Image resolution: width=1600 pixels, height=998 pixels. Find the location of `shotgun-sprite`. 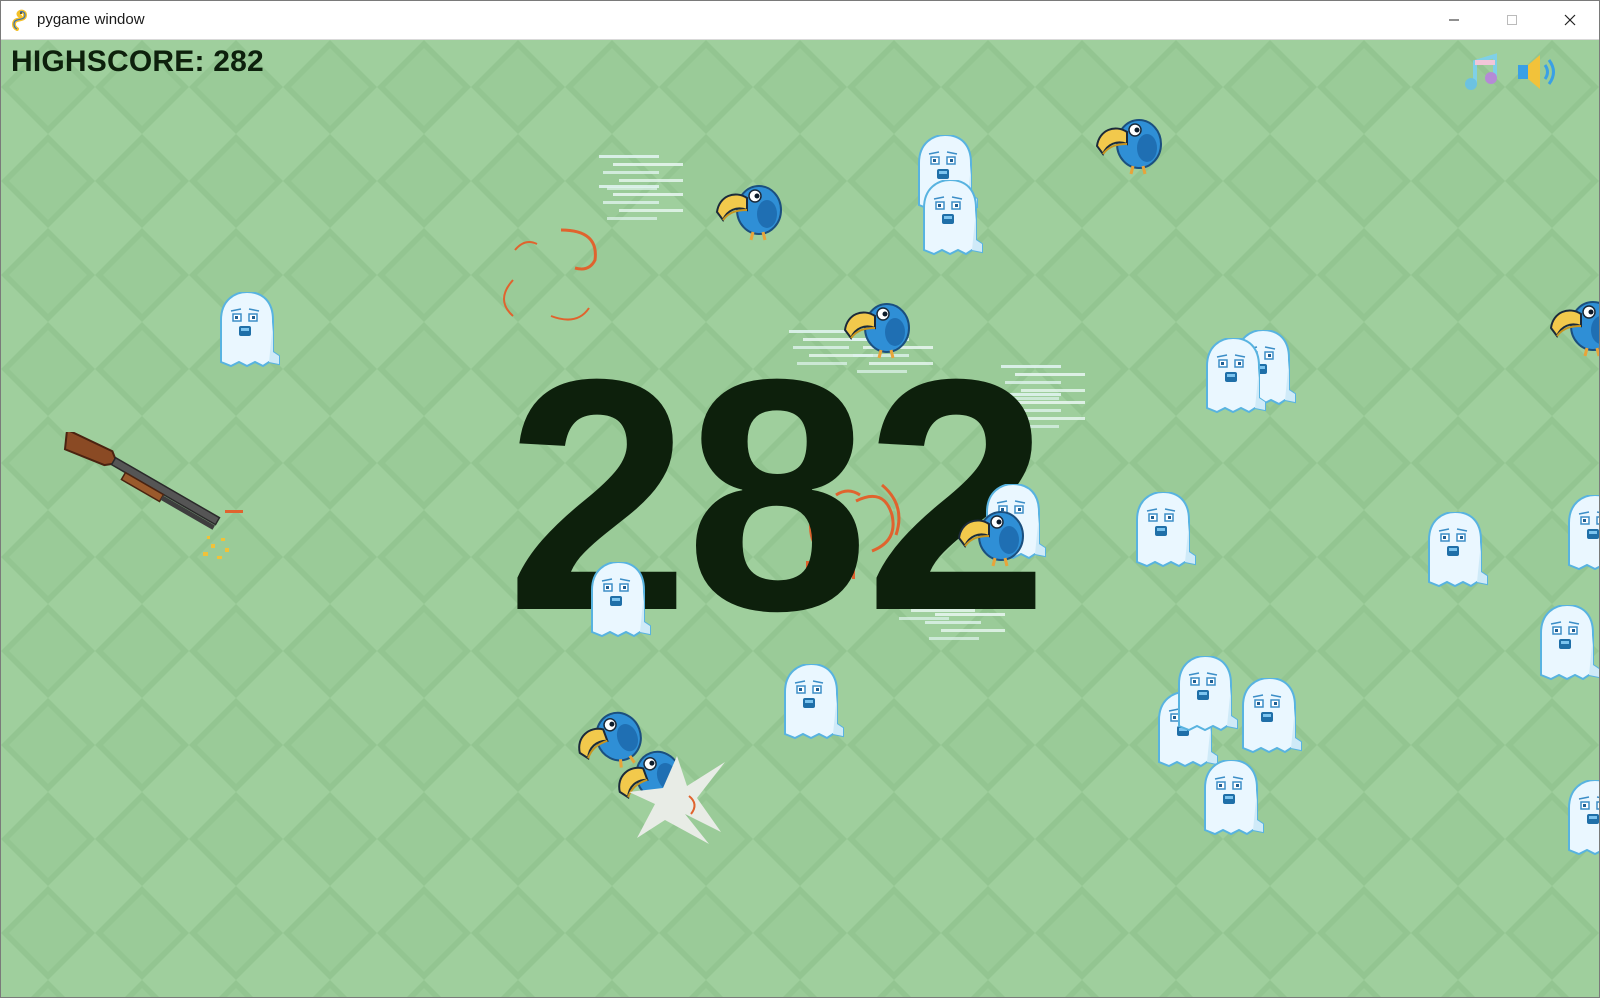

shotgun-sprite is located at coordinates (153, 495).